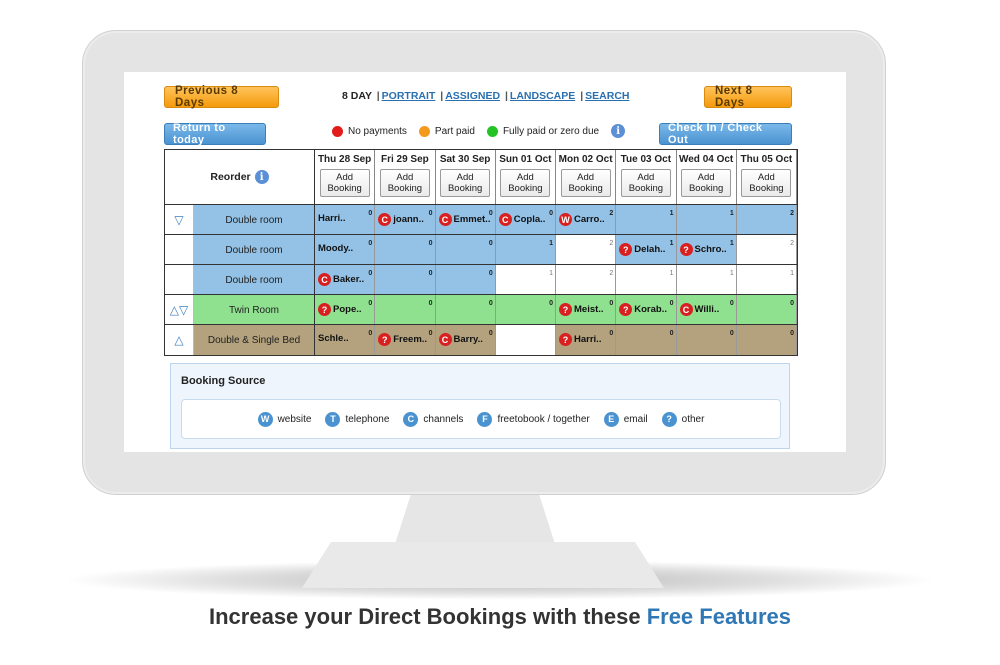 This screenshot has height=665, width=1000. I want to click on room-name: Double & Single Bed, so click(254, 340).